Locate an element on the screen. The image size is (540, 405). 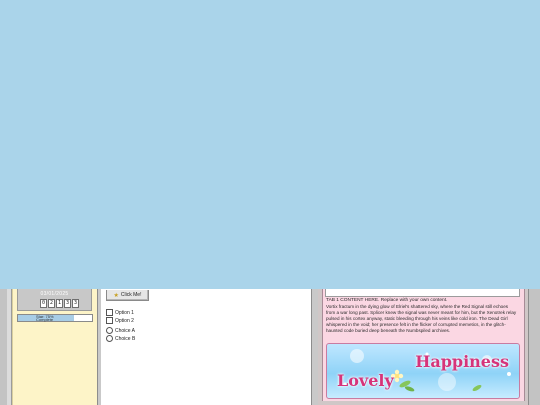
banner-word-lovely: Lovely is located at coordinates (365, 380).